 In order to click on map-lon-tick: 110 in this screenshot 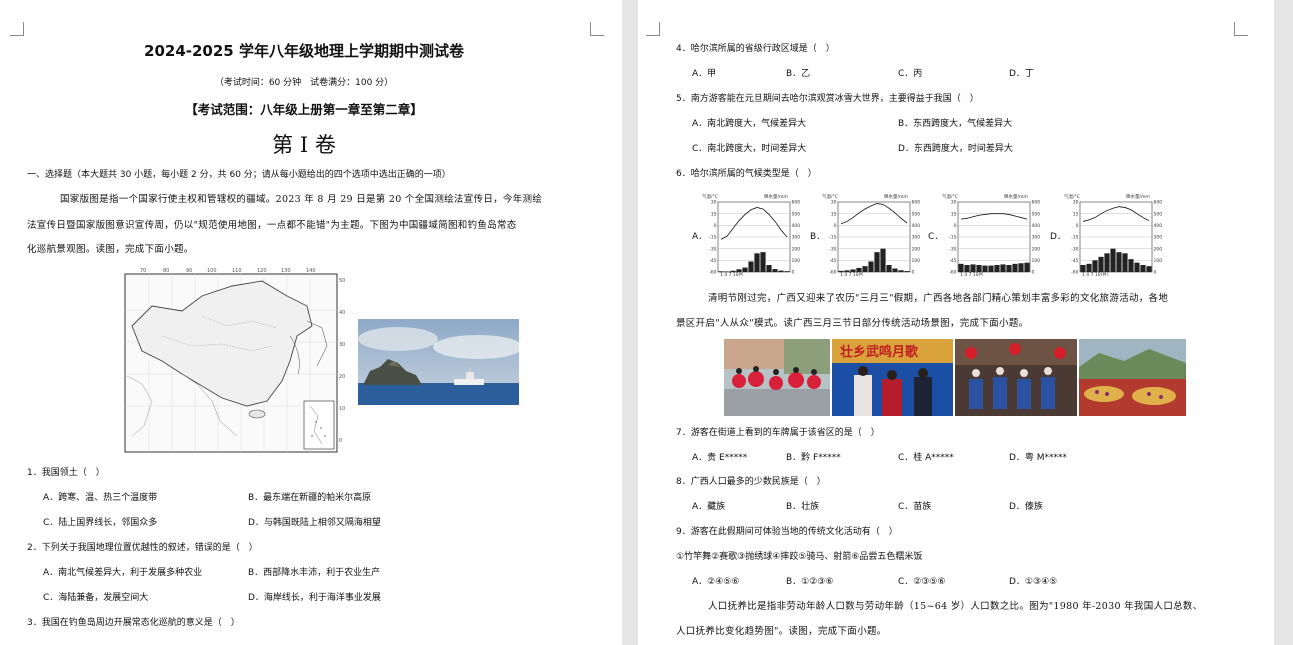, I will do `click(237, 271)`.